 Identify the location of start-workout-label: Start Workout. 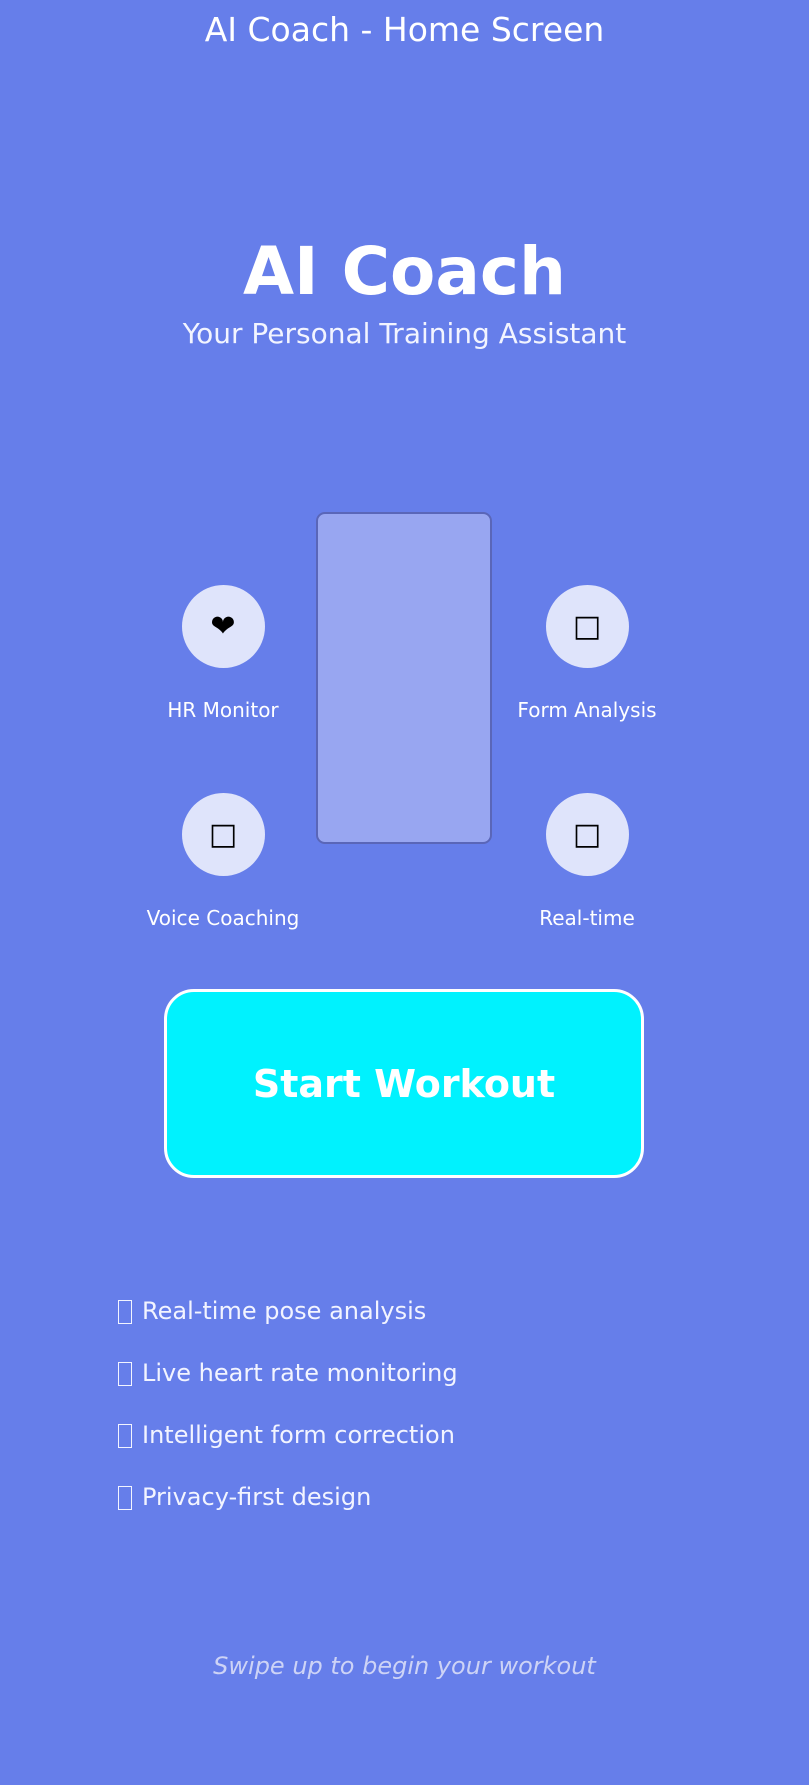
(404, 1083).